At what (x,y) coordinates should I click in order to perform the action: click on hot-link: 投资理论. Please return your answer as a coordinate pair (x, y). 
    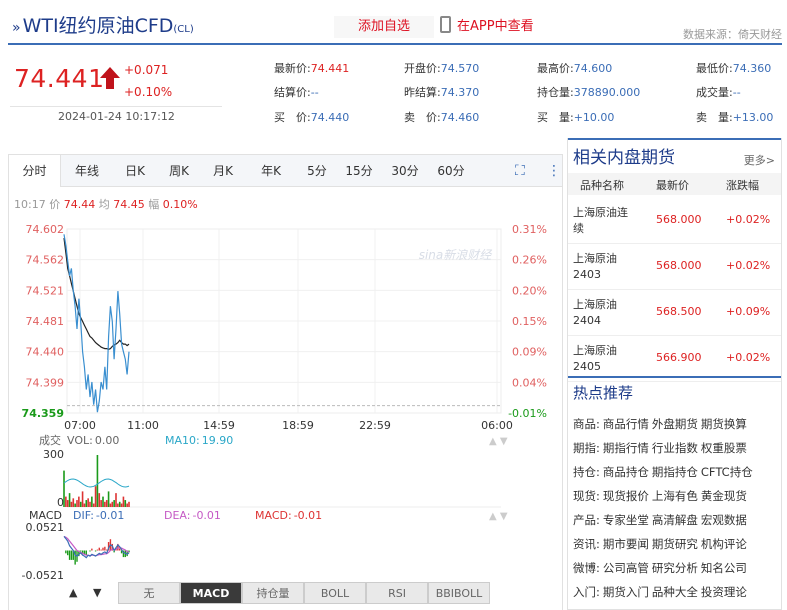
    Looking at the image, I should click on (724, 592).